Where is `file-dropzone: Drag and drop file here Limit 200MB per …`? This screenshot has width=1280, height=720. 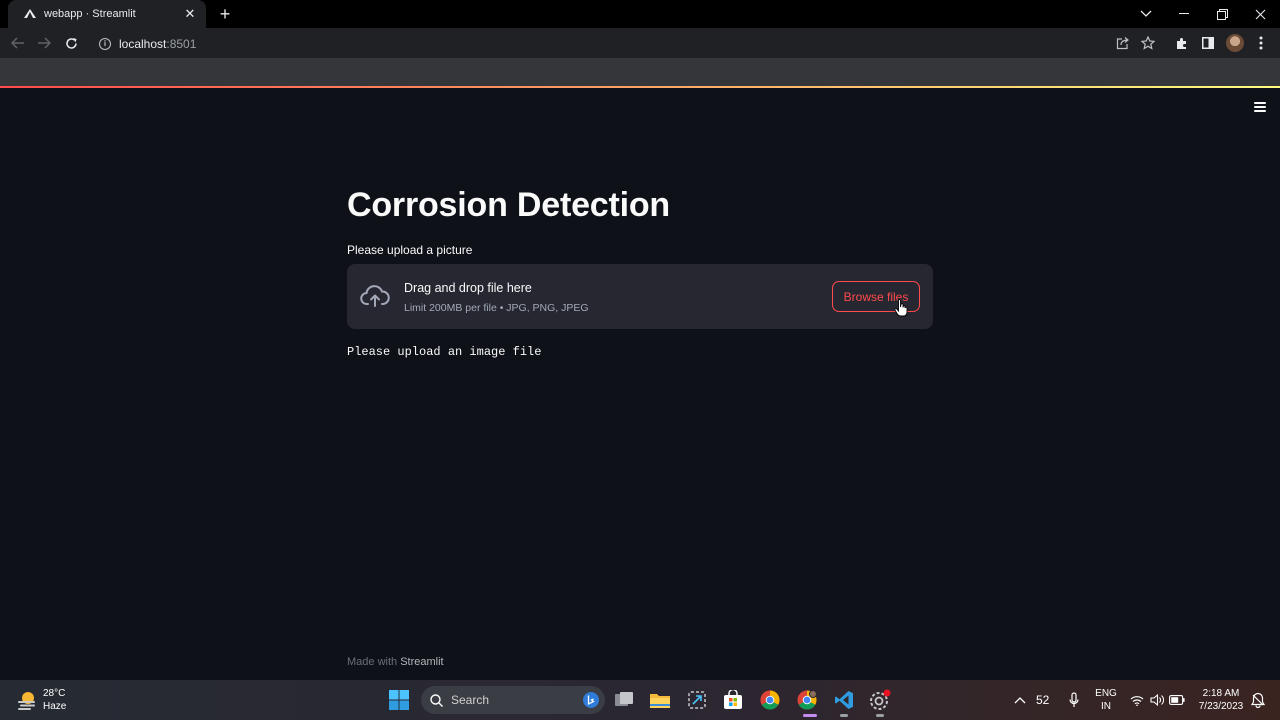 file-dropzone: Drag and drop file here Limit 200MB per … is located at coordinates (640, 296).